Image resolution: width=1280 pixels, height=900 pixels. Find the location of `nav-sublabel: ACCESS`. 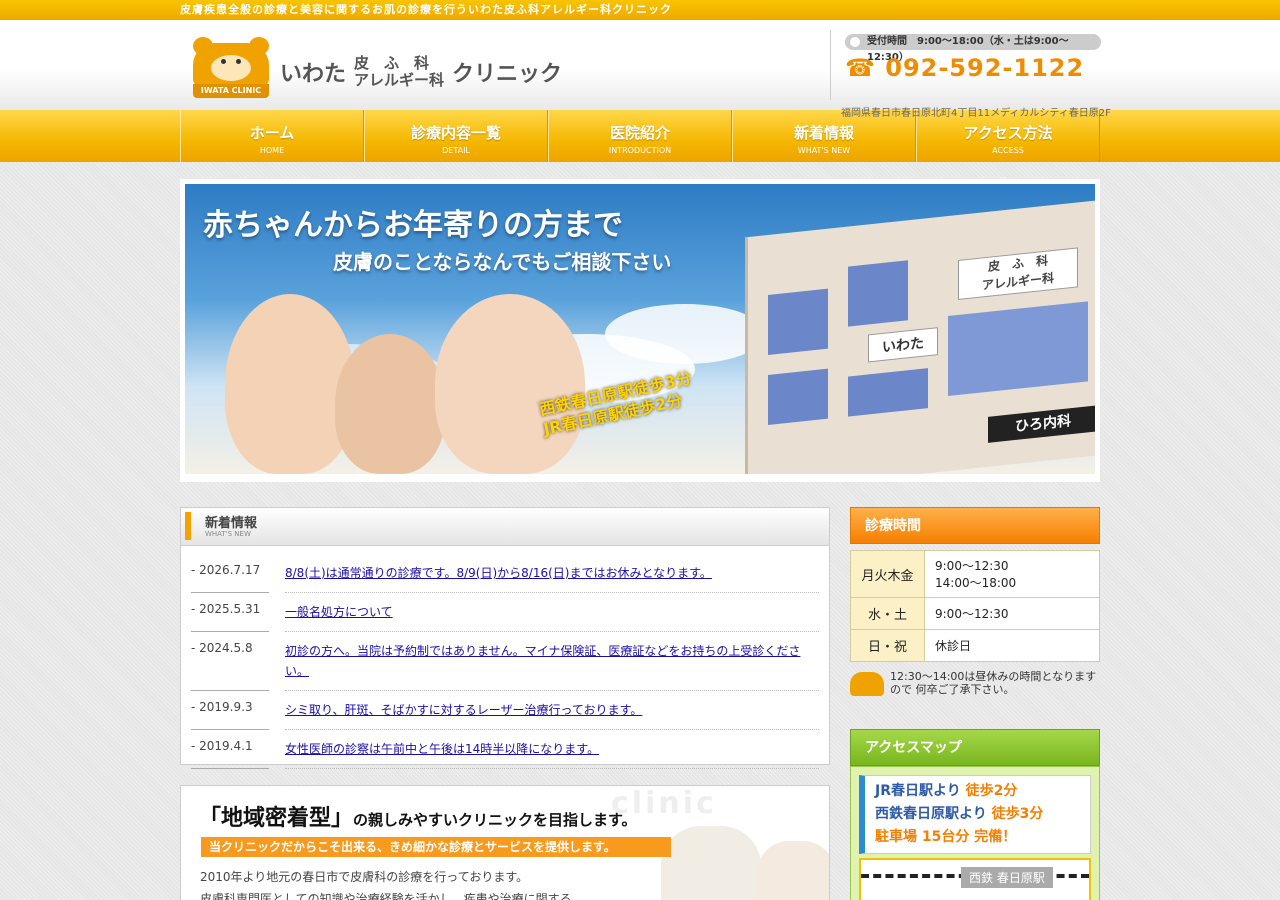

nav-sublabel: ACCESS is located at coordinates (1008, 150).